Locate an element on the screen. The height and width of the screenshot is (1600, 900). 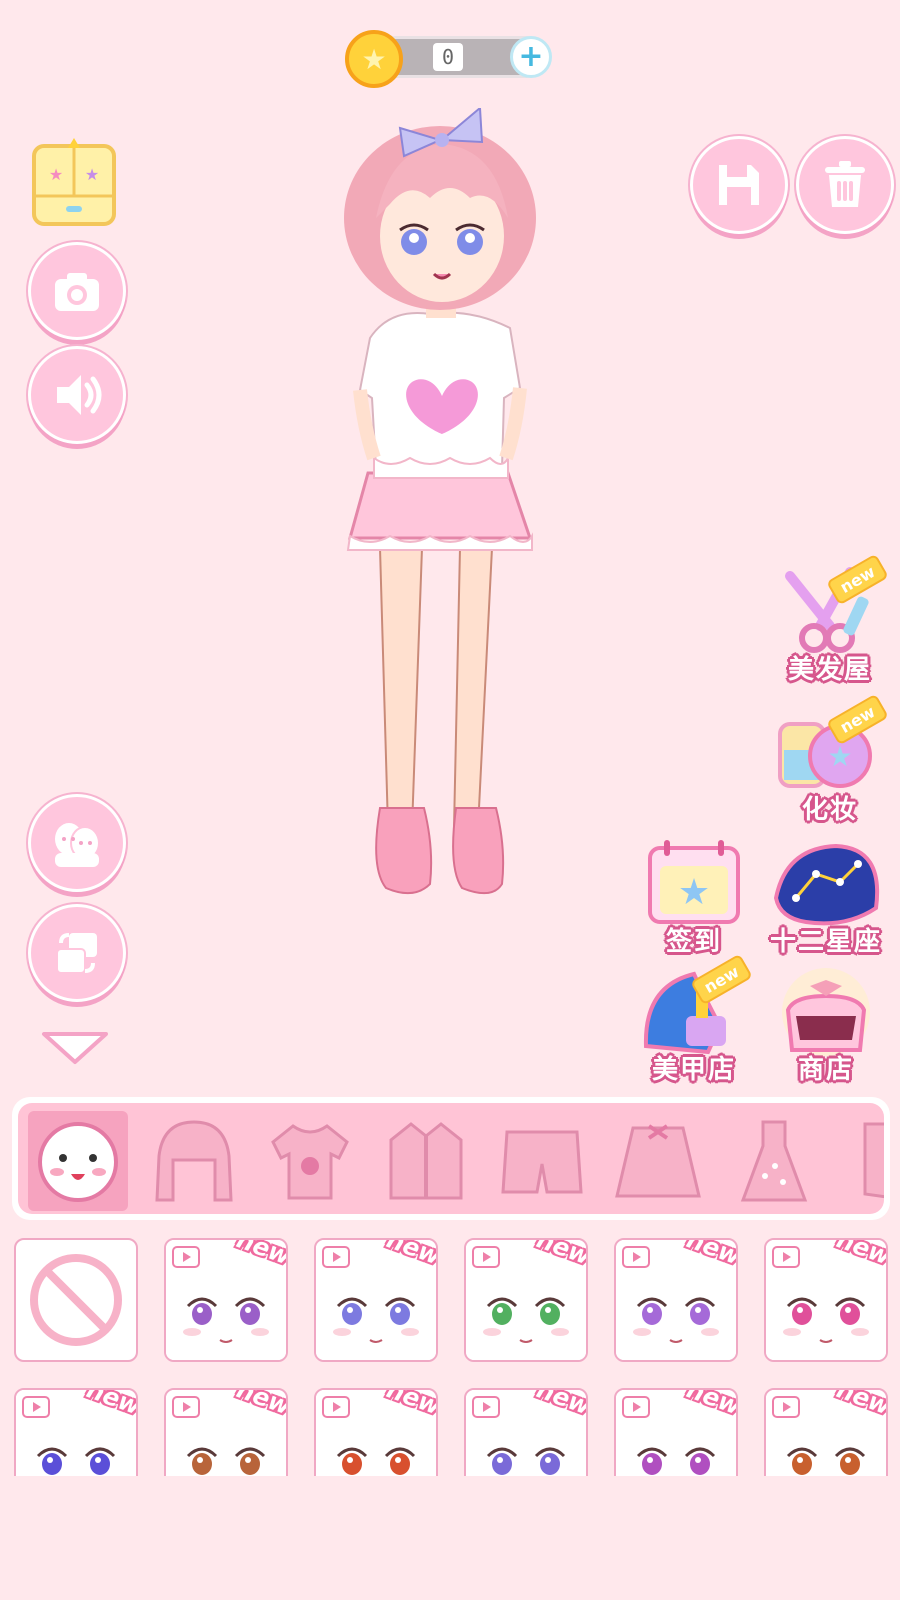
save-button is located at coordinates (739, 185).